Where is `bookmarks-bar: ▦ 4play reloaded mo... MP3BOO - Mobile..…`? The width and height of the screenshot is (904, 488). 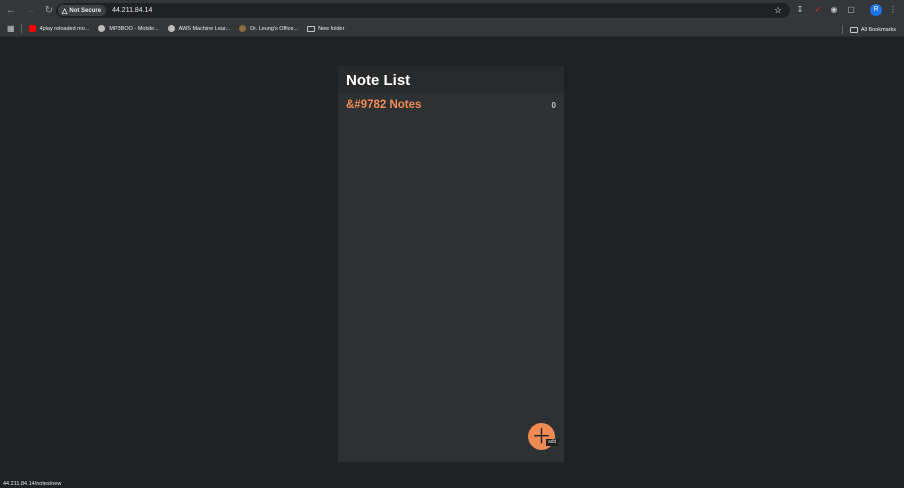
bookmarks-bar: ▦ 4play reloaded mo... MP3BOO - Mobile..… is located at coordinates (452, 29).